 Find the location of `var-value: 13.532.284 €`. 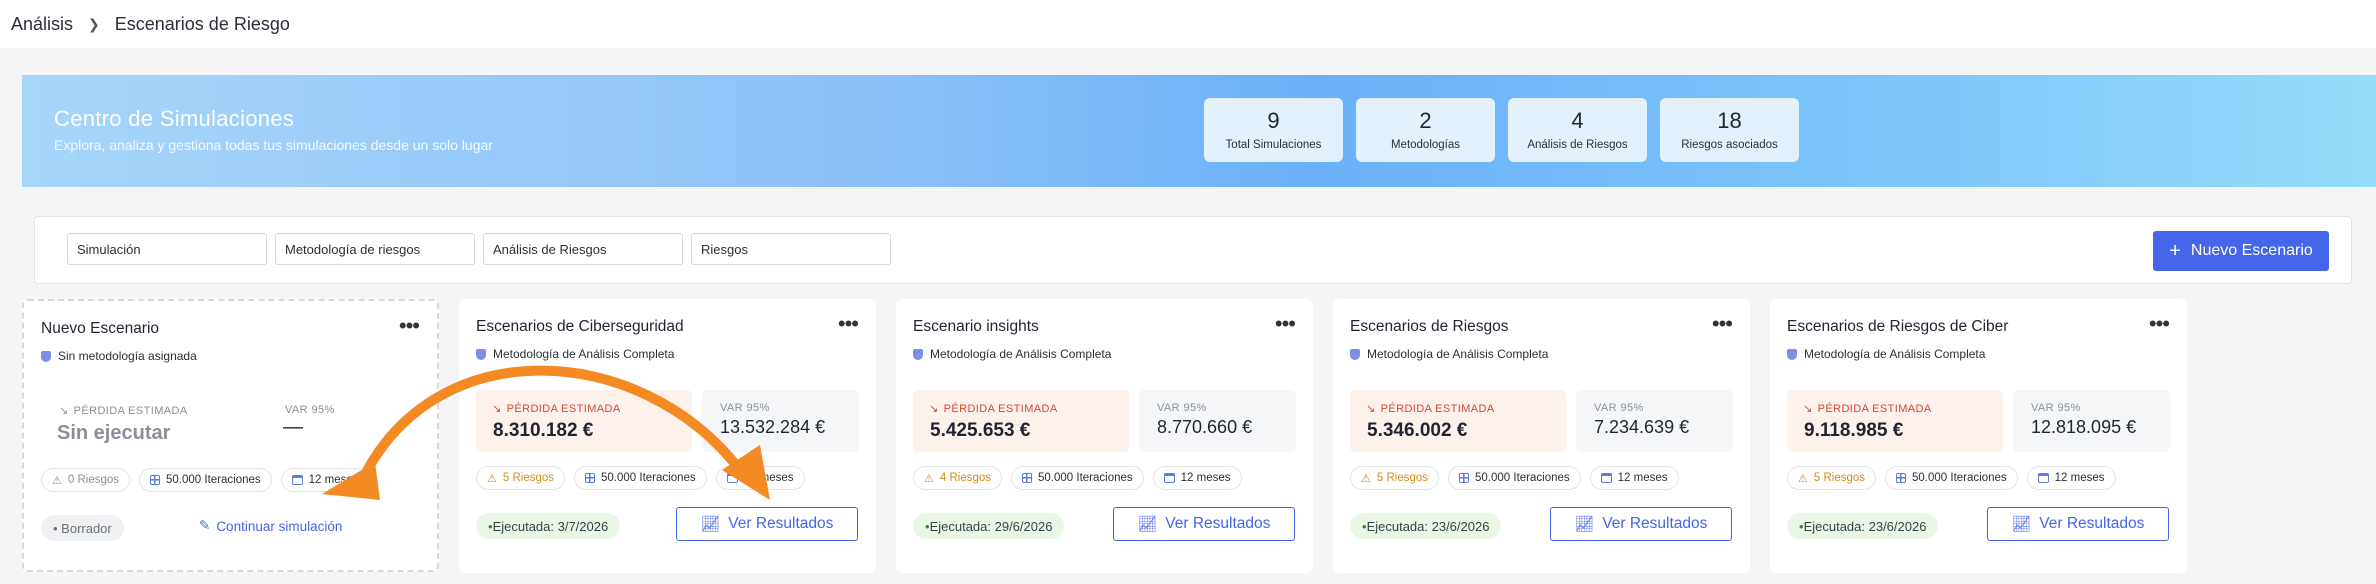

var-value: 13.532.284 € is located at coordinates (773, 427).